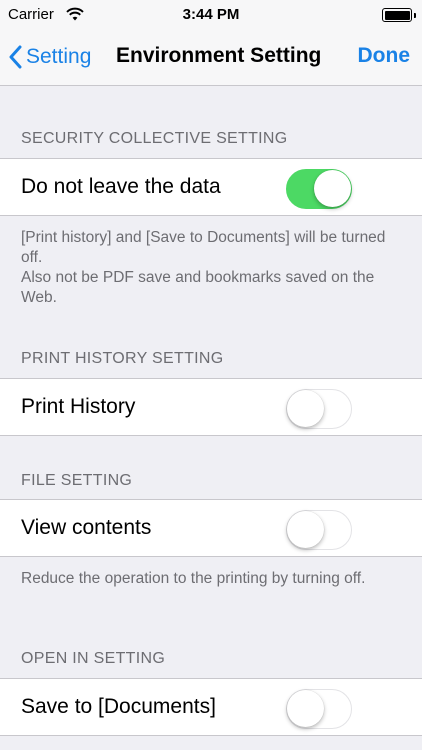 The width and height of the screenshot is (422, 750). I want to click on row-save-to-documents: Save to [Documents], so click(211, 707).